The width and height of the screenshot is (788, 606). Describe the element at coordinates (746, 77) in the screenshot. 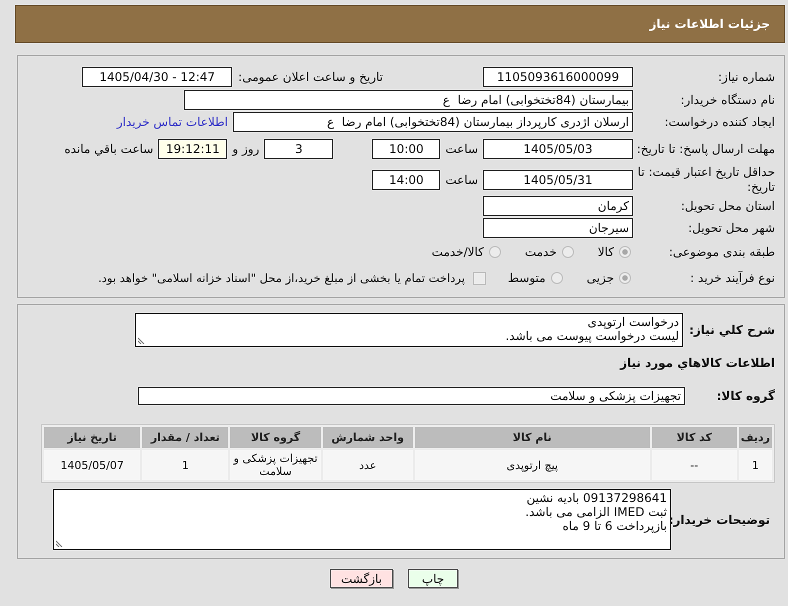

I see `field-label: شماره نیاز:` at that location.